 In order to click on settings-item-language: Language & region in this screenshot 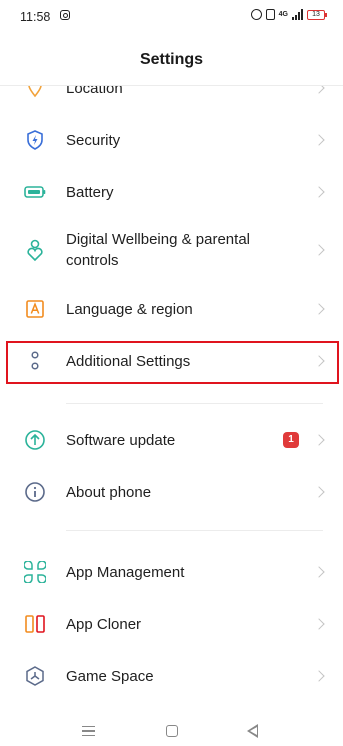, I will do `click(171, 309)`.